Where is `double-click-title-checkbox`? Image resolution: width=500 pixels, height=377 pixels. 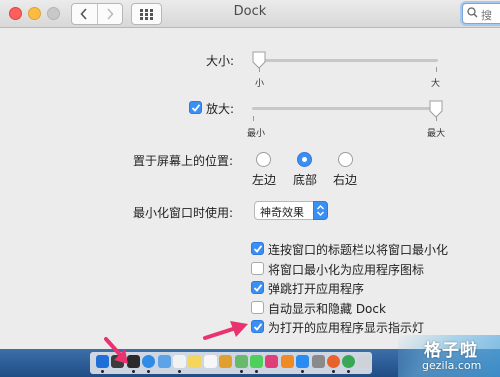
double-click-title-checkbox is located at coordinates (257, 248).